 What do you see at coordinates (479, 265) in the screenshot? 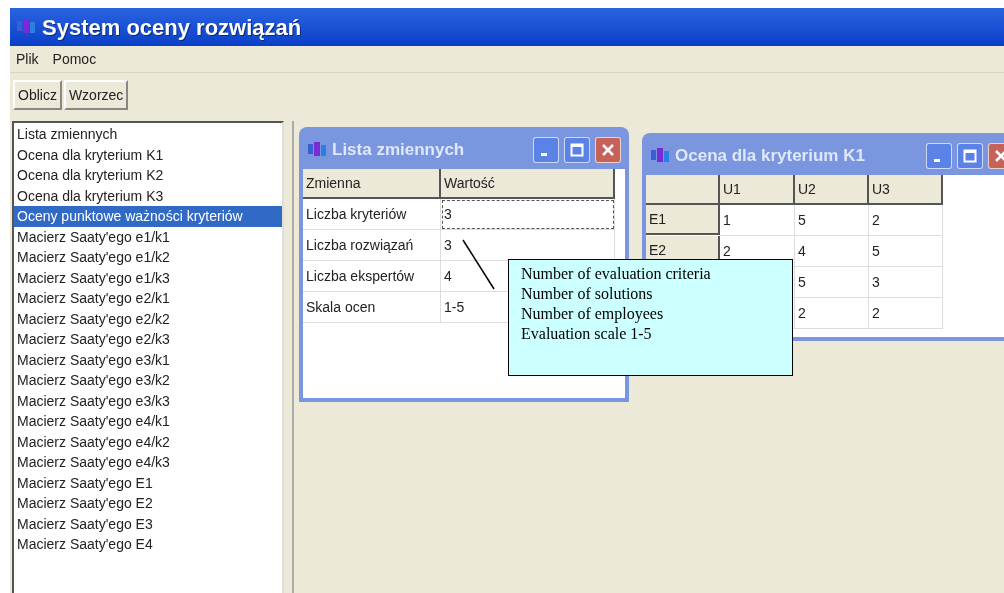
I see `leader-line` at bounding box center [479, 265].